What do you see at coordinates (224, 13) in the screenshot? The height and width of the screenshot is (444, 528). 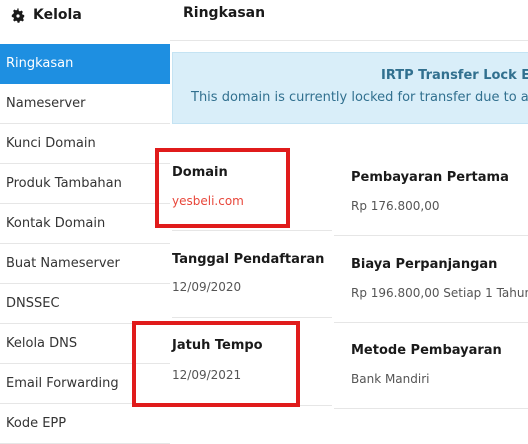 I see `page-title: Ringkasan` at bounding box center [224, 13].